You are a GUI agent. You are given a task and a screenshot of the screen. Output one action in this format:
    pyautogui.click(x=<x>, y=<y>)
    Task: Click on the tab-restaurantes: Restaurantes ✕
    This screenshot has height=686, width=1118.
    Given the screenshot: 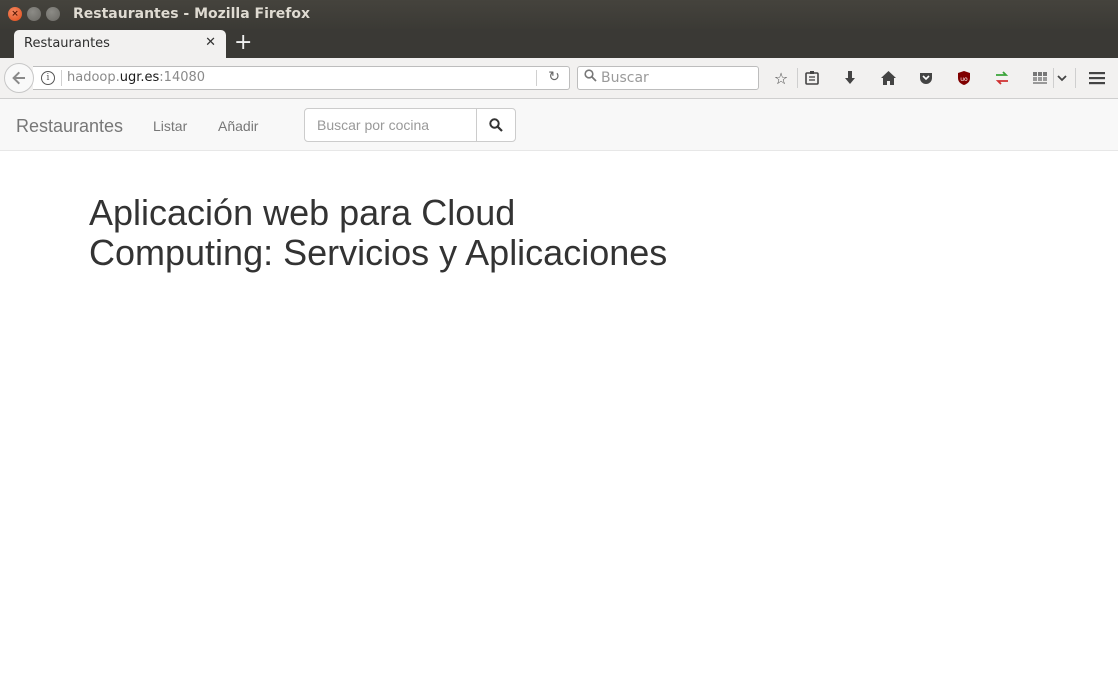 What is the action you would take?
    pyautogui.click(x=120, y=44)
    